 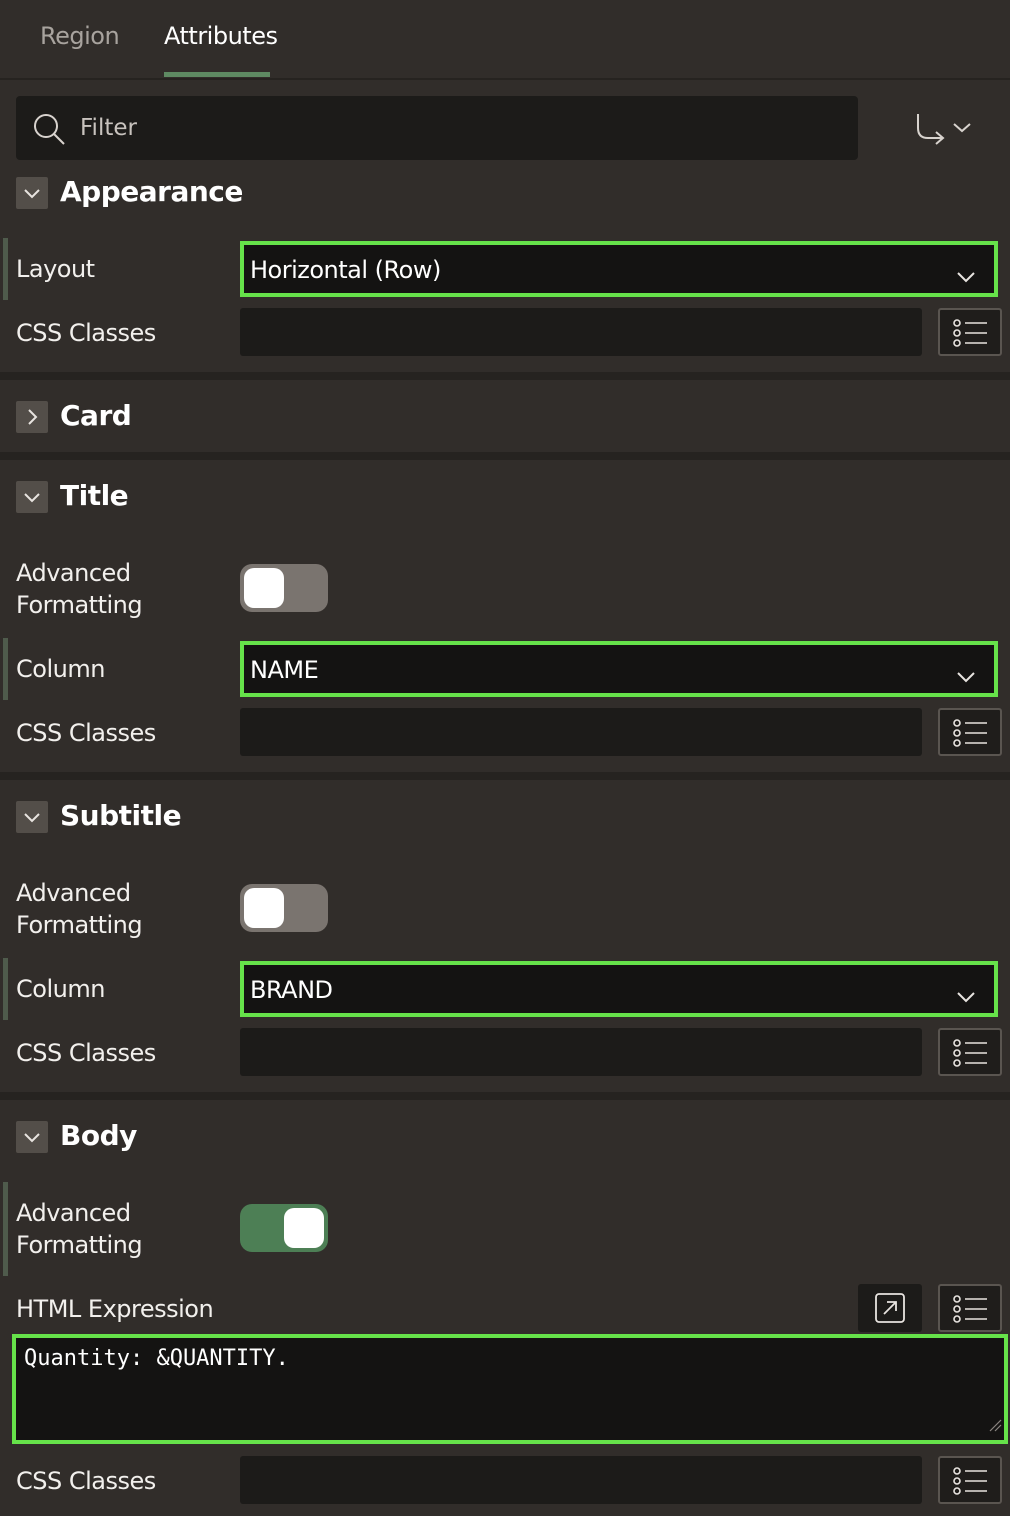 What do you see at coordinates (86, 733) in the screenshot?
I see `title-css-label: CSS Classes` at bounding box center [86, 733].